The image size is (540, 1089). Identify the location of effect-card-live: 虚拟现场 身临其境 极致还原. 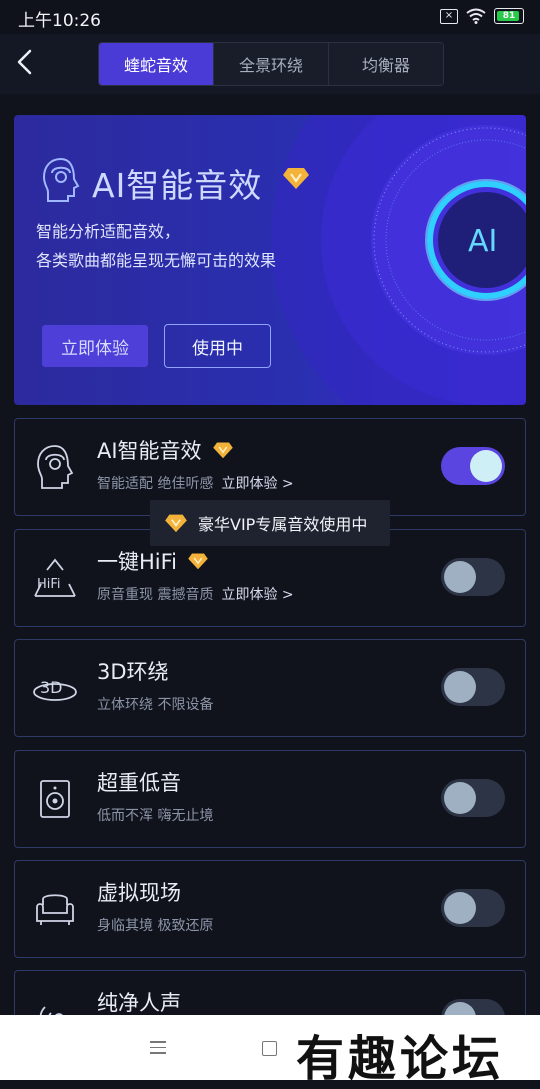
(270, 909).